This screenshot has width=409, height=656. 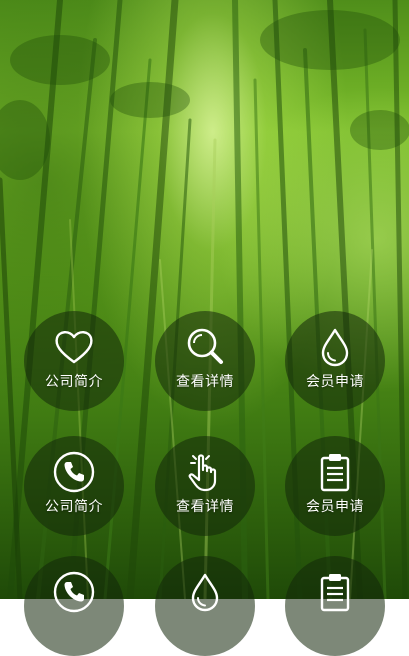 I want to click on menu-item-company-intro-2: 公司简介, so click(x=74, y=486).